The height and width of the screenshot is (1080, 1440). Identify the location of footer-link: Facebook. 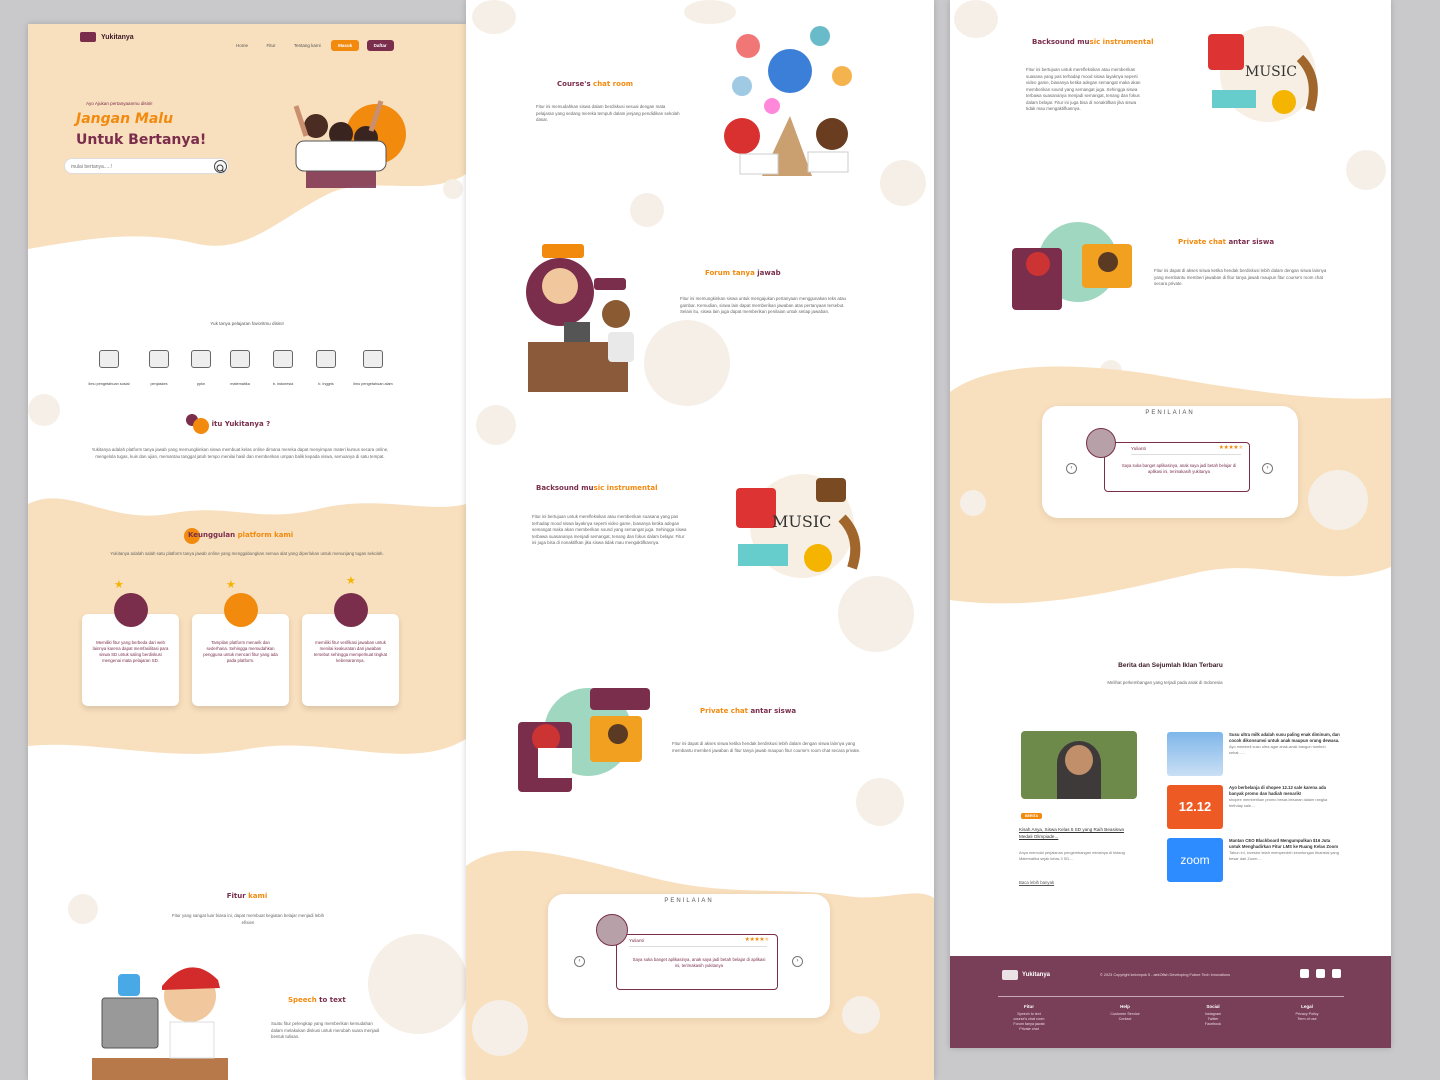
(1213, 1024).